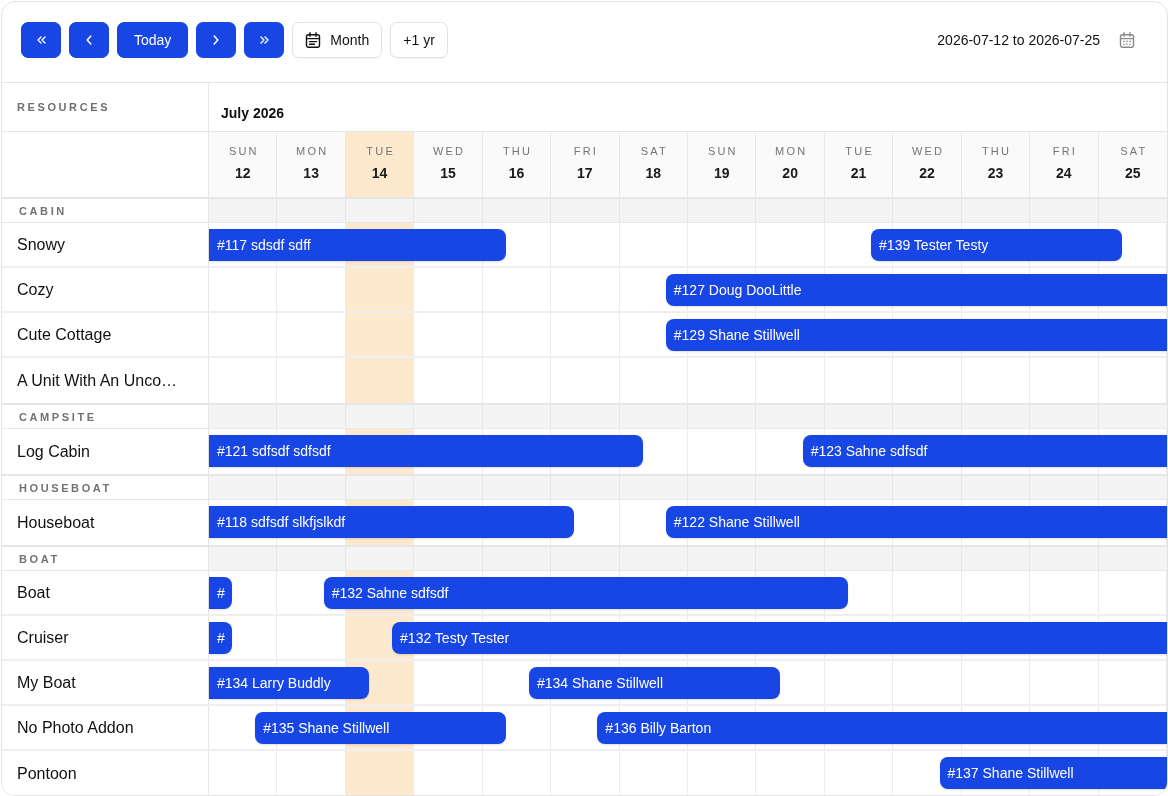 The width and height of the screenshot is (1168, 796). What do you see at coordinates (1064, 173) in the screenshot?
I see `day-number: 24` at bounding box center [1064, 173].